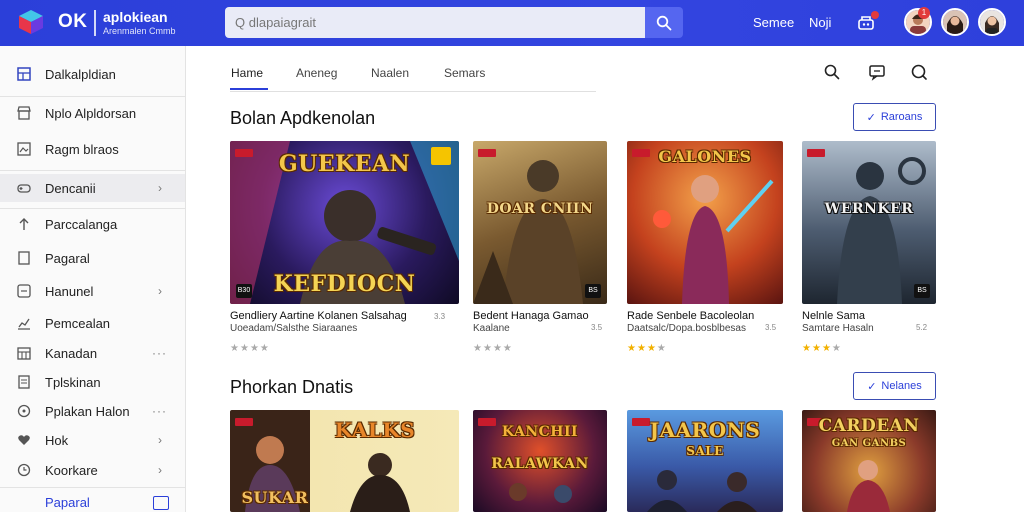 This screenshot has width=1024, height=512. I want to click on game-thumbnail: KALKS SUKAR, so click(344, 461).